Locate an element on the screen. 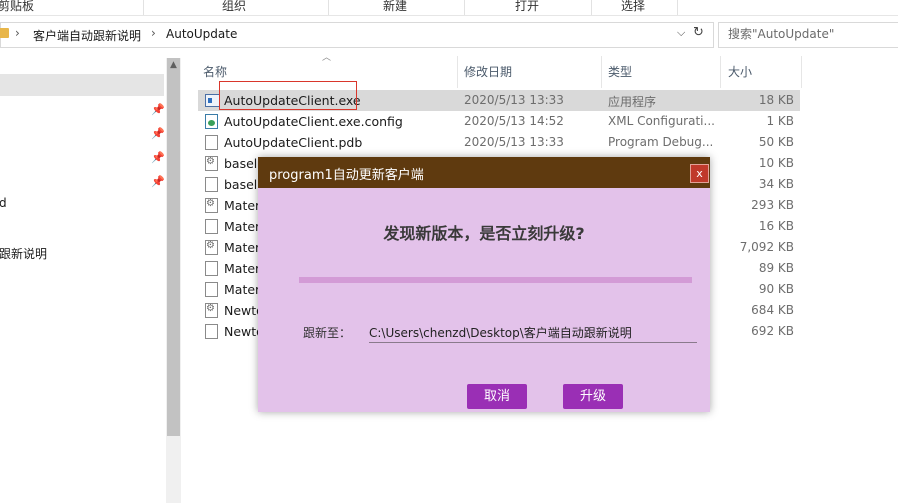 The image size is (898, 503). file-size: 293 KB is located at coordinates (772, 205).